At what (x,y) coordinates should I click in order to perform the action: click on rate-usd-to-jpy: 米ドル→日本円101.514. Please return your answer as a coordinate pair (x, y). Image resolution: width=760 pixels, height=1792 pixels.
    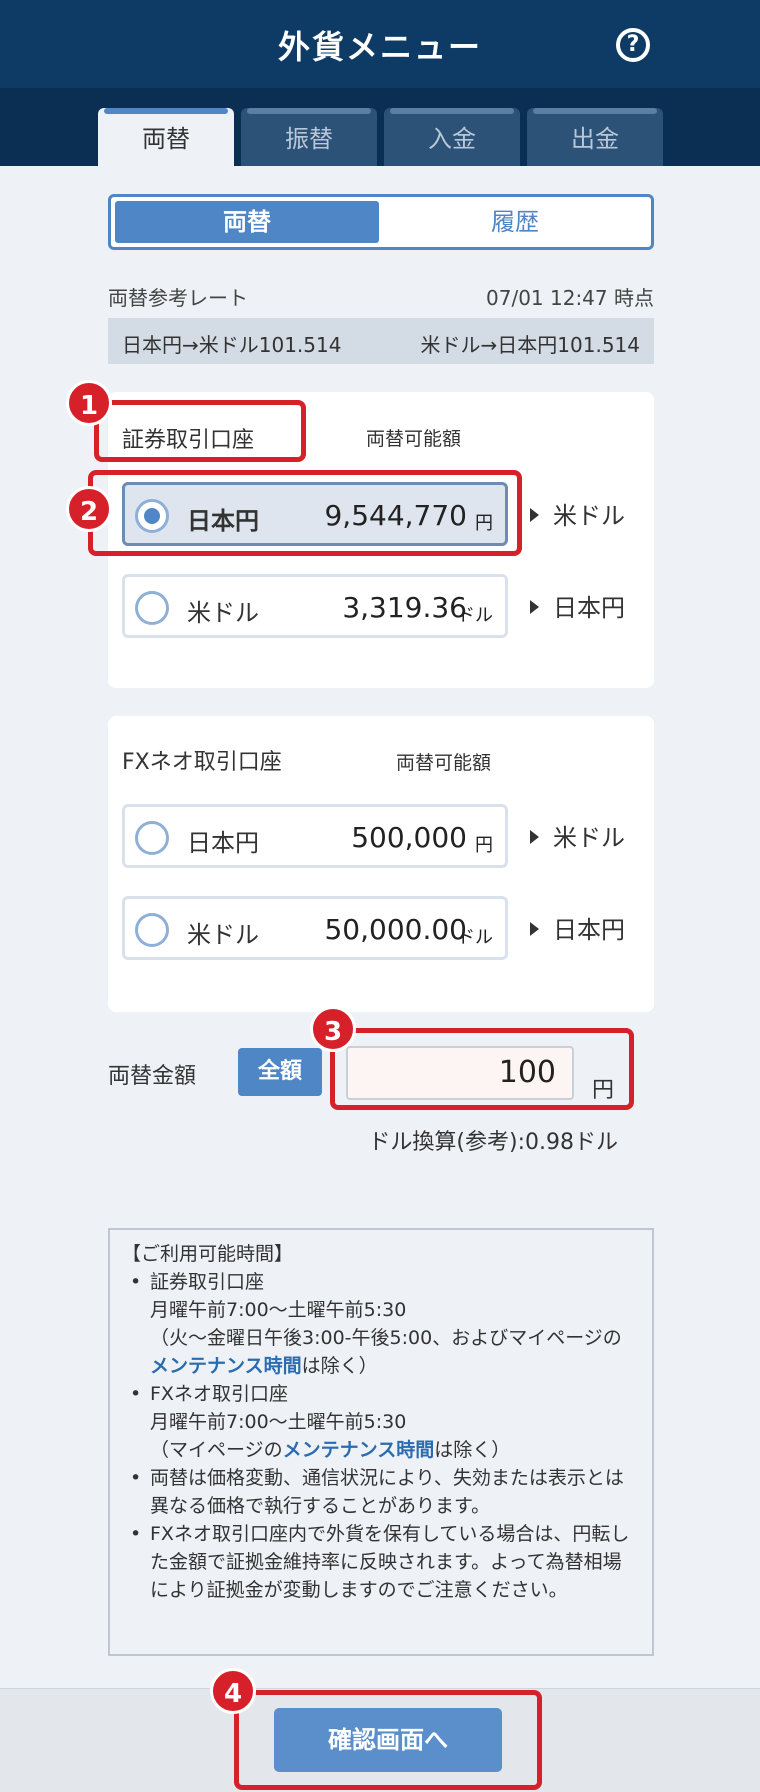
    Looking at the image, I should click on (530, 345).